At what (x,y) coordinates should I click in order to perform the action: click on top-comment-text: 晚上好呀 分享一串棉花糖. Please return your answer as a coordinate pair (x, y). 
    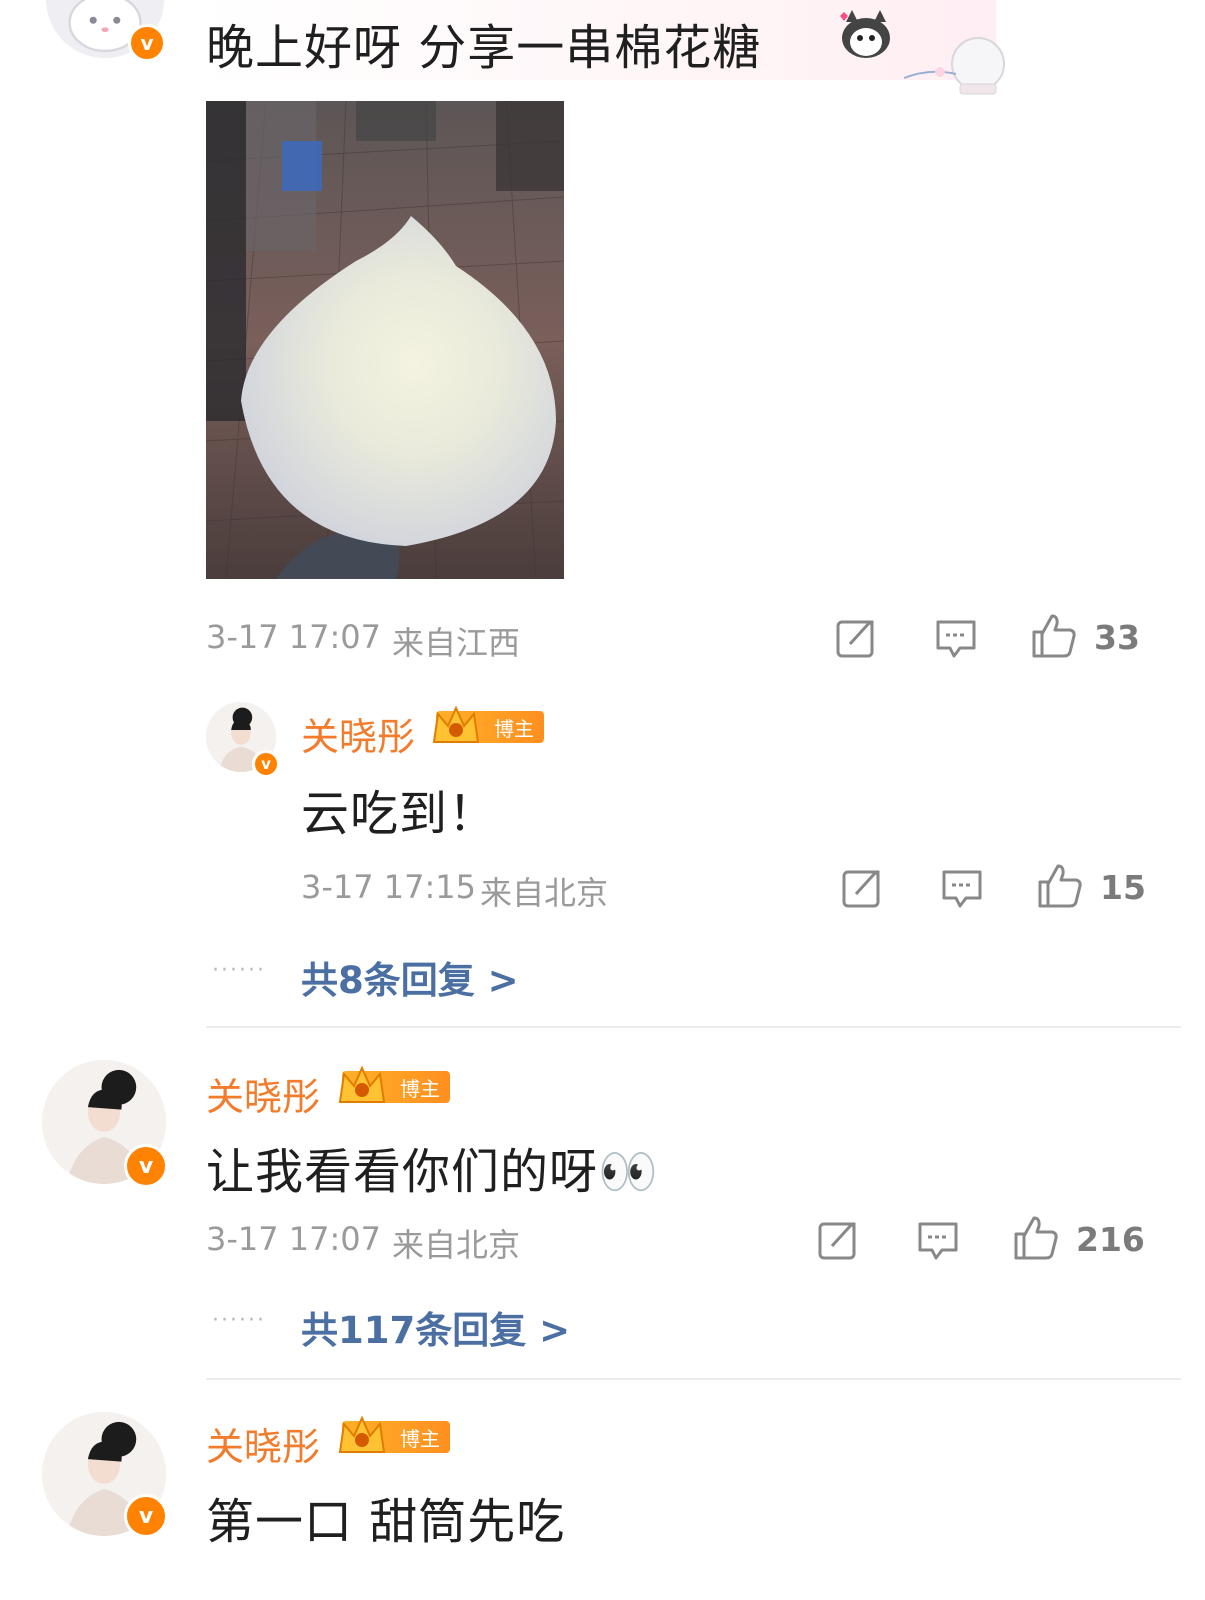
    Looking at the image, I should click on (484, 48).